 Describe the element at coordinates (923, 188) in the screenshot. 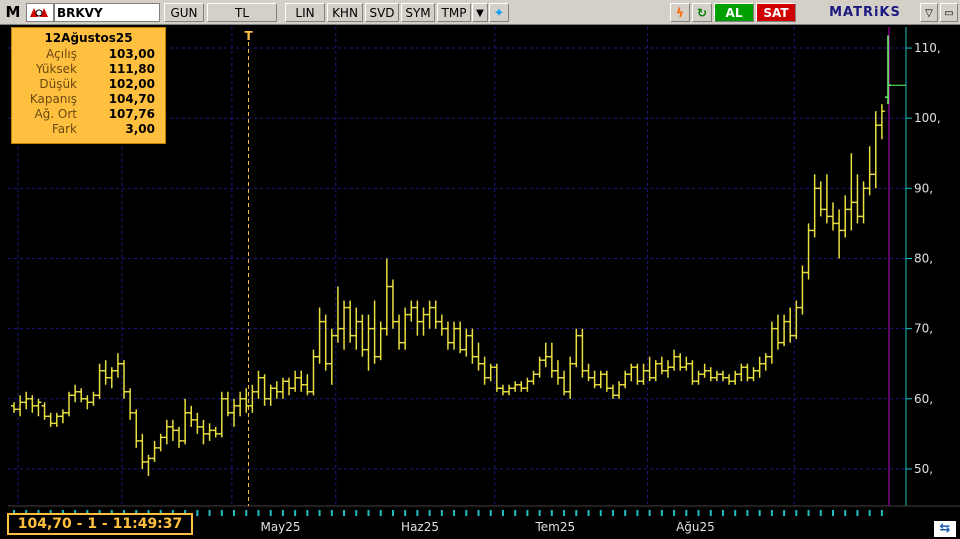

I see `y-tick-label: 90,` at that location.